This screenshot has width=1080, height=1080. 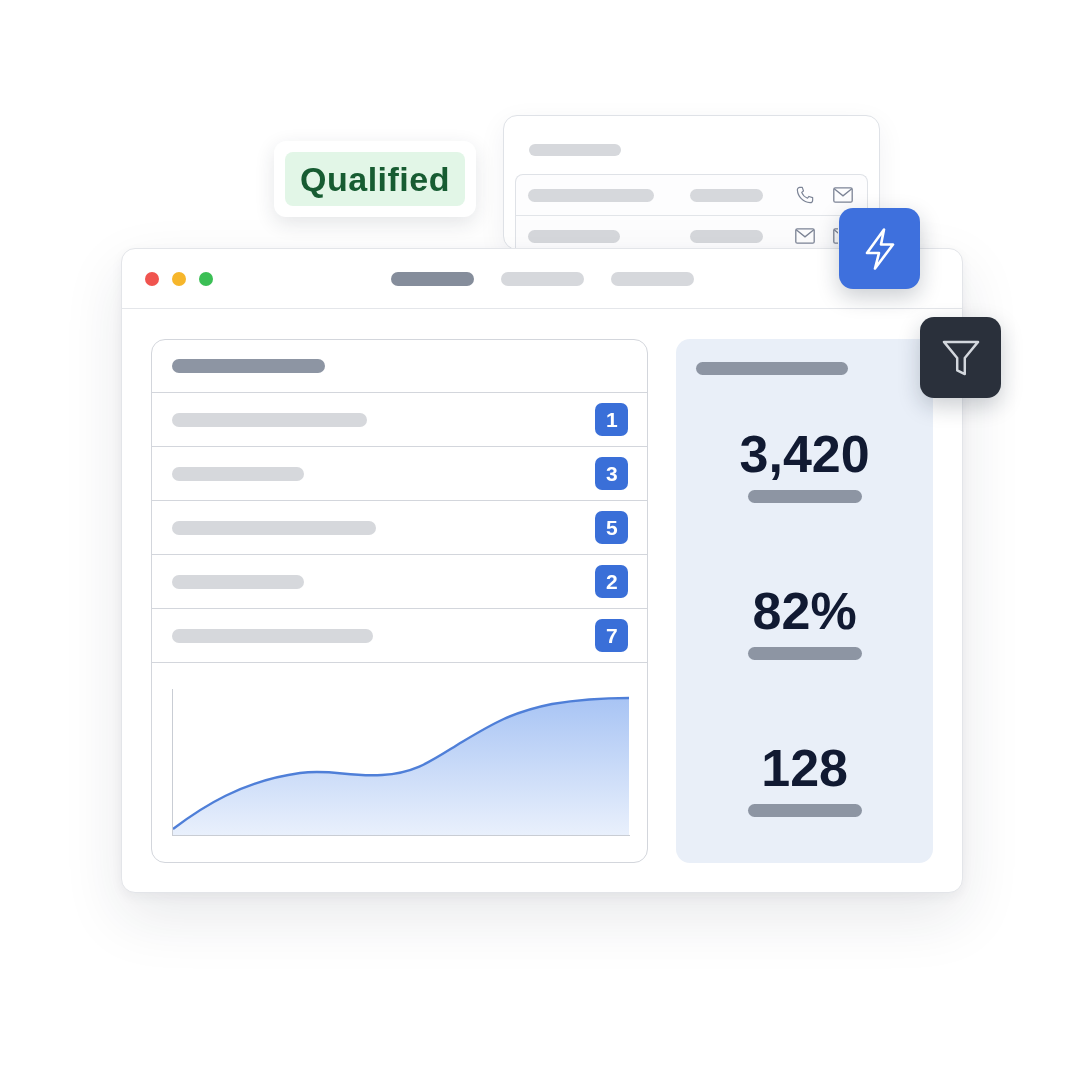 I want to click on phone-icon, so click(x=805, y=195).